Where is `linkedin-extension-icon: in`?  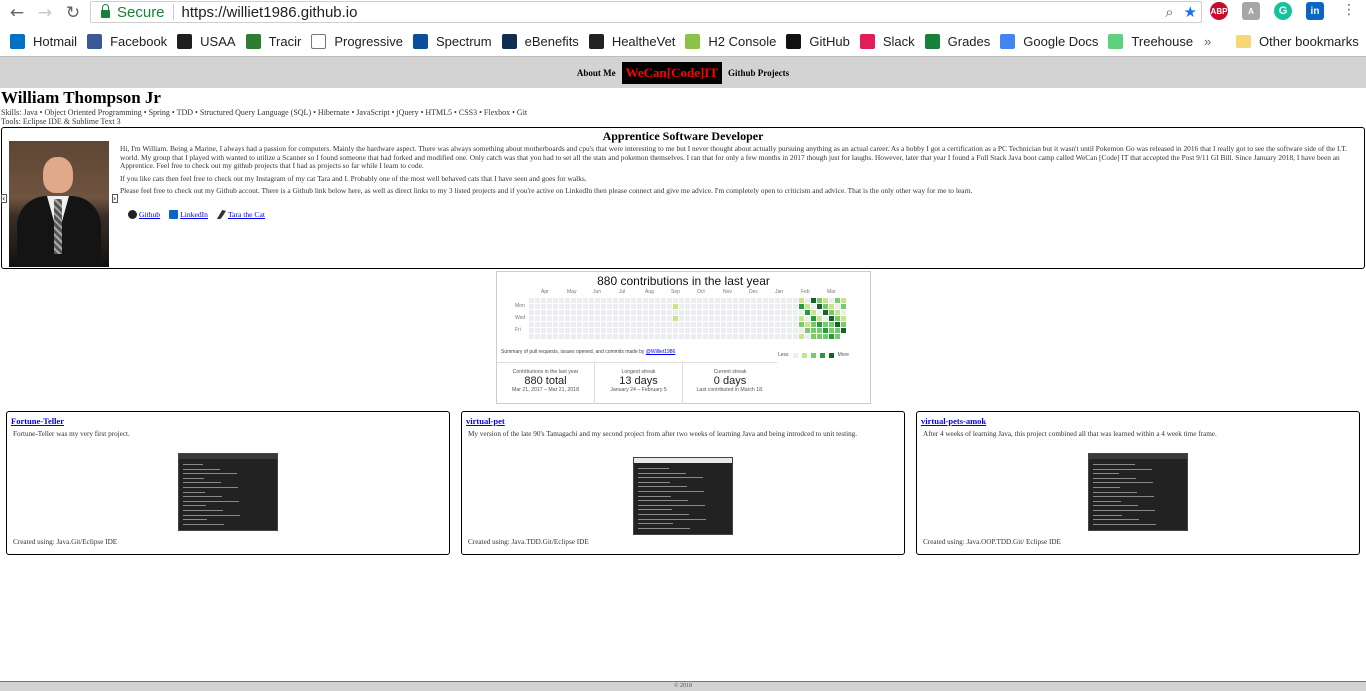
linkedin-extension-icon: in is located at coordinates (1315, 11).